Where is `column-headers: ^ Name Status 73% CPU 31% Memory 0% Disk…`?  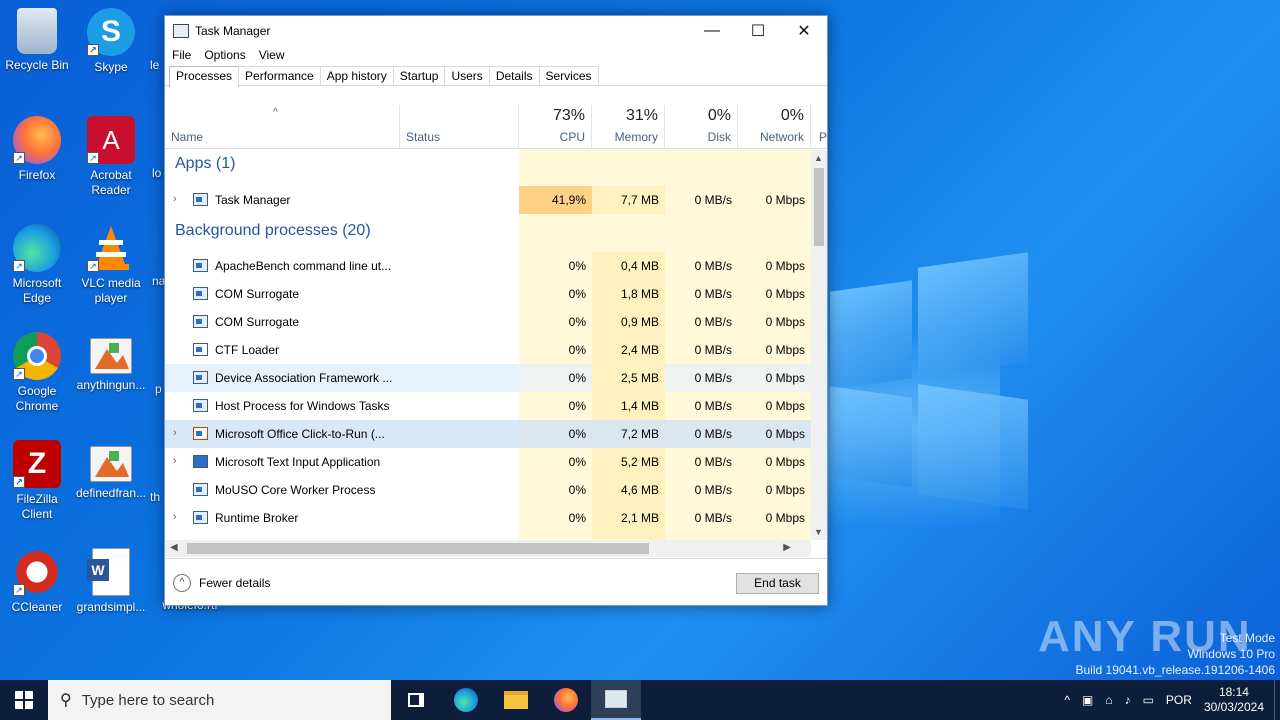 column-headers: ^ Name Status 73% CPU 31% Memory 0% Disk… is located at coordinates (496, 127).